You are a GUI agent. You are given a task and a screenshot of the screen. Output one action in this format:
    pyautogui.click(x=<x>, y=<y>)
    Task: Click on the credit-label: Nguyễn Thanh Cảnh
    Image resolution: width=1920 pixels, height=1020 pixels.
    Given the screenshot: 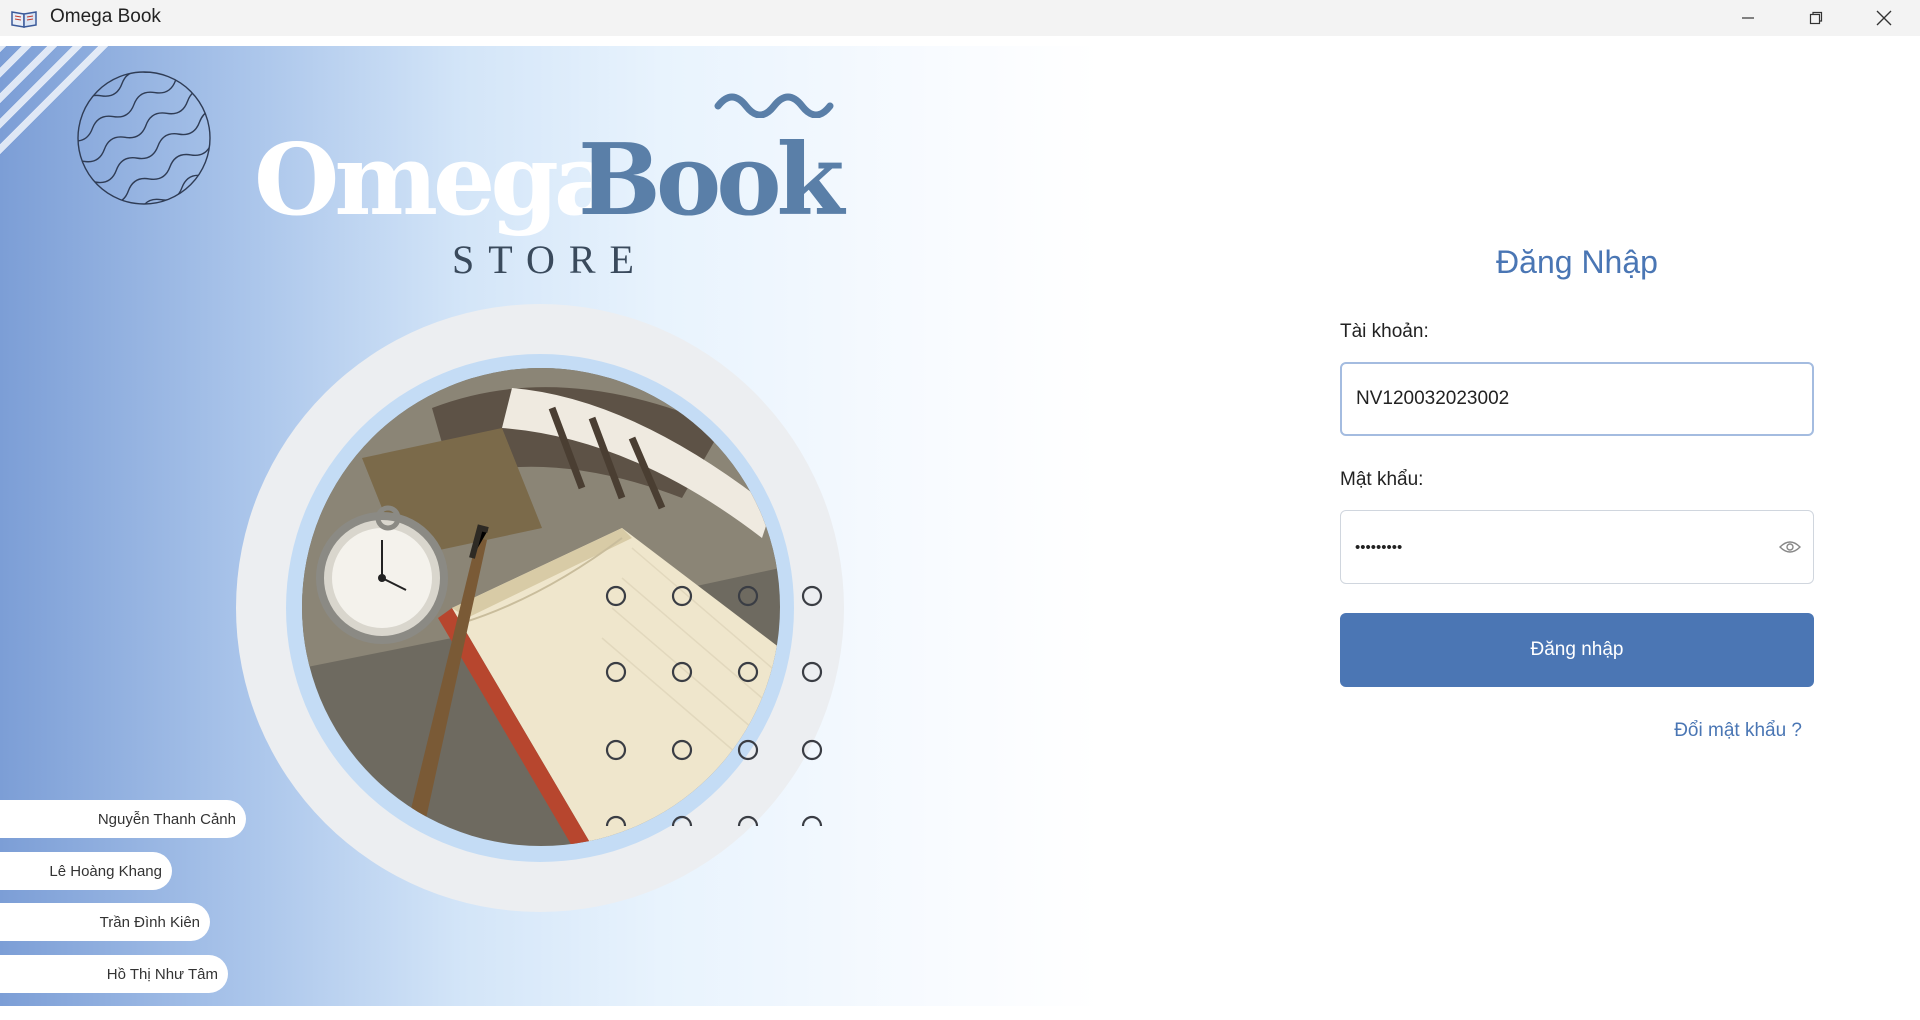 What is the action you would take?
    pyautogui.click(x=123, y=819)
    